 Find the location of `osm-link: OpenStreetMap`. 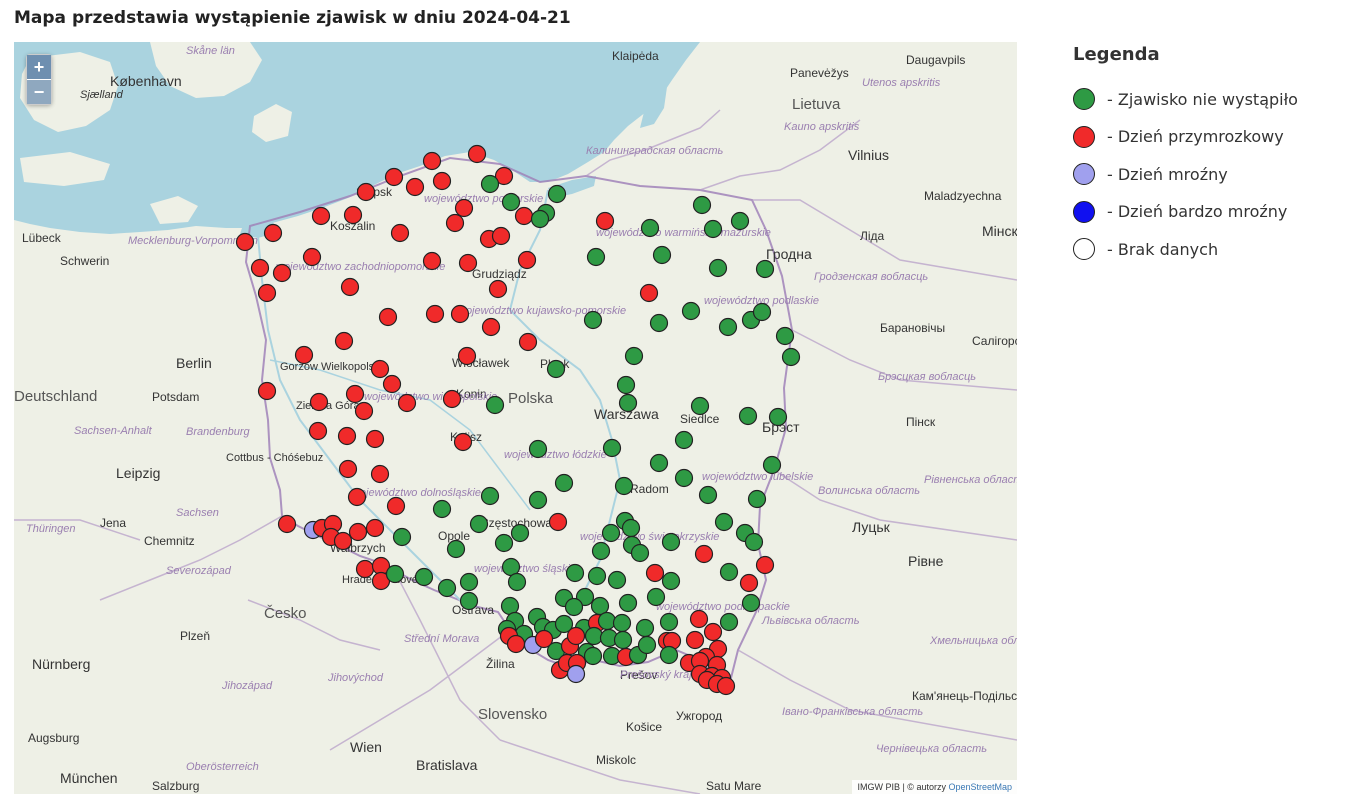

osm-link: OpenStreetMap is located at coordinates (980, 787).